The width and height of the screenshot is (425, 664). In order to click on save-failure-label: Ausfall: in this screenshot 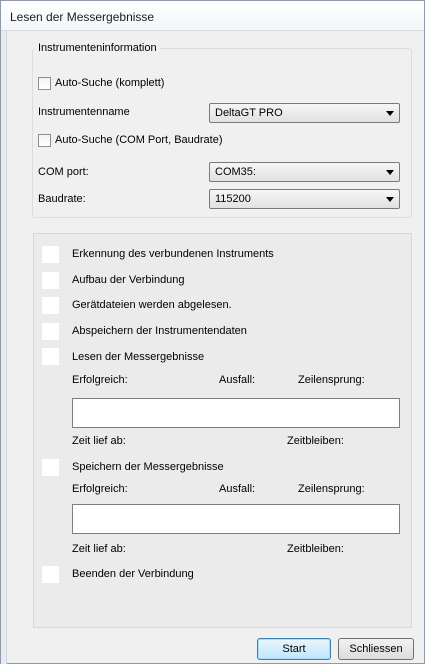, I will do `click(237, 489)`.